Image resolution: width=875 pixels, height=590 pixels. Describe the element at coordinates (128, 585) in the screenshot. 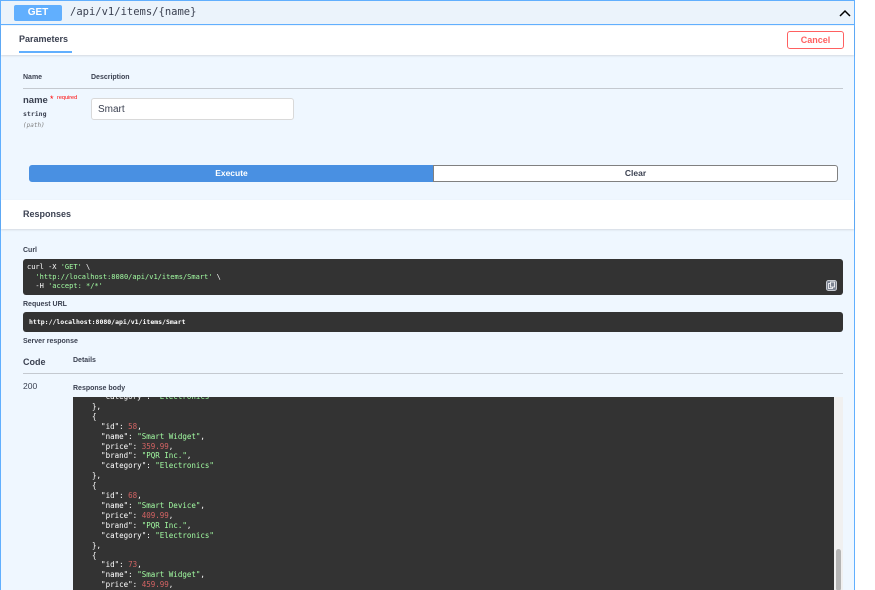

I see `json-line: "price": 459.99,` at that location.